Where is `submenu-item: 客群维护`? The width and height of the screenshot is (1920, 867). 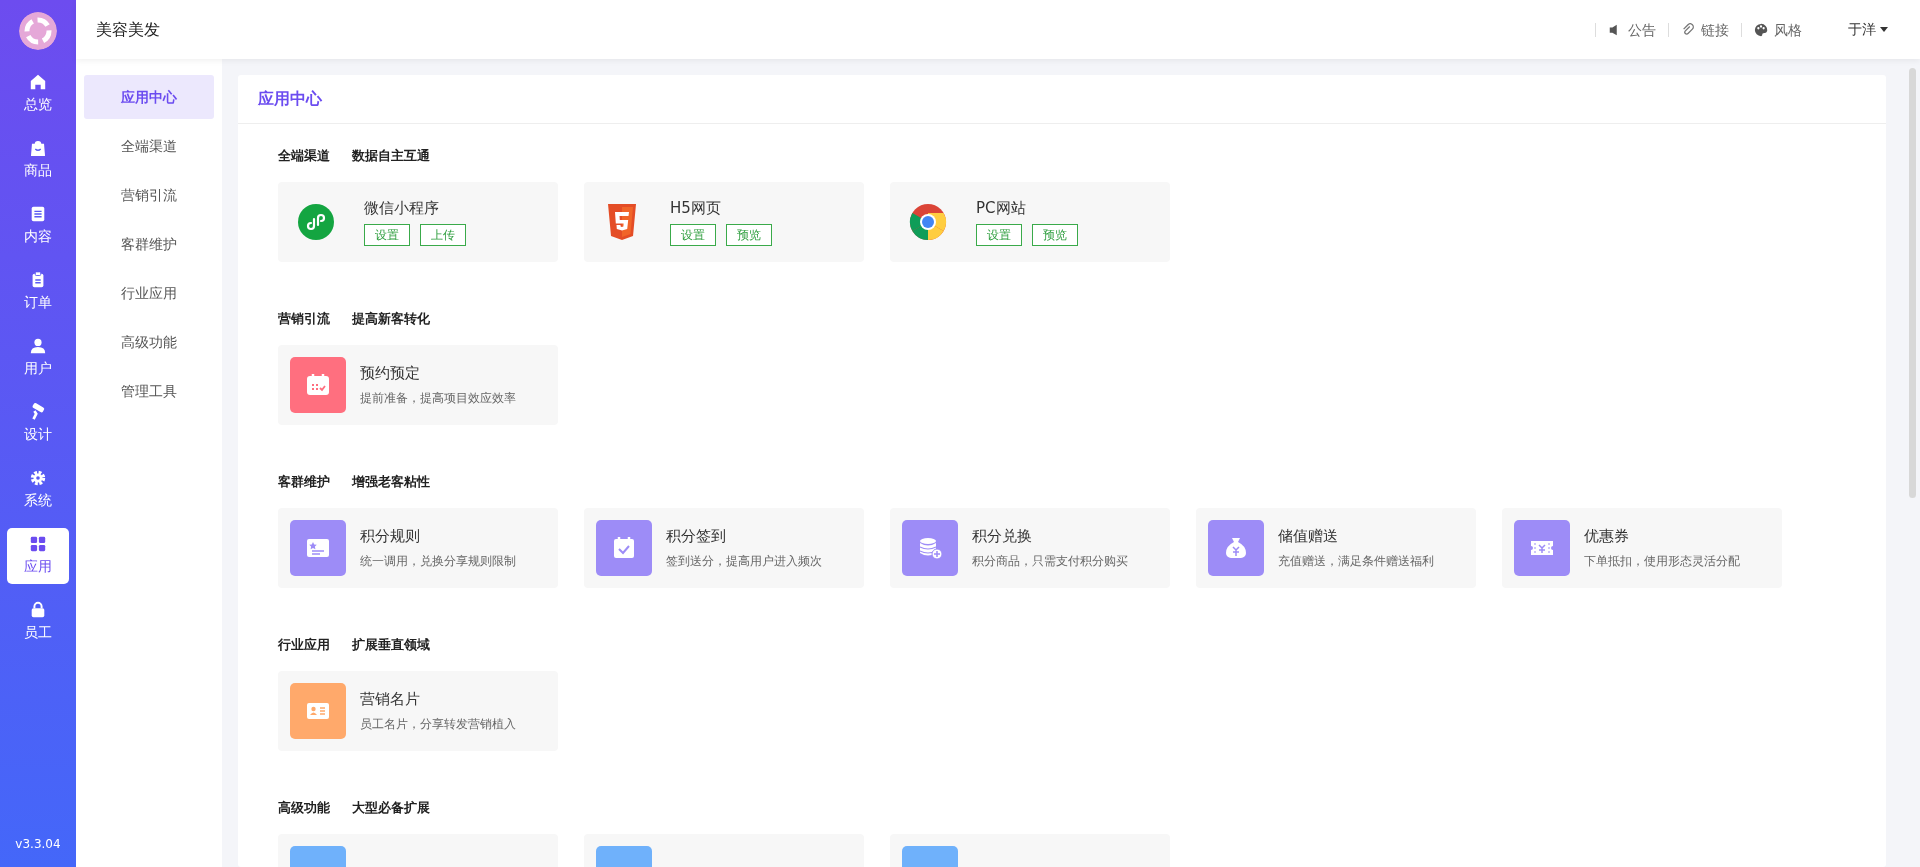 submenu-item: 客群维护 is located at coordinates (149, 244).